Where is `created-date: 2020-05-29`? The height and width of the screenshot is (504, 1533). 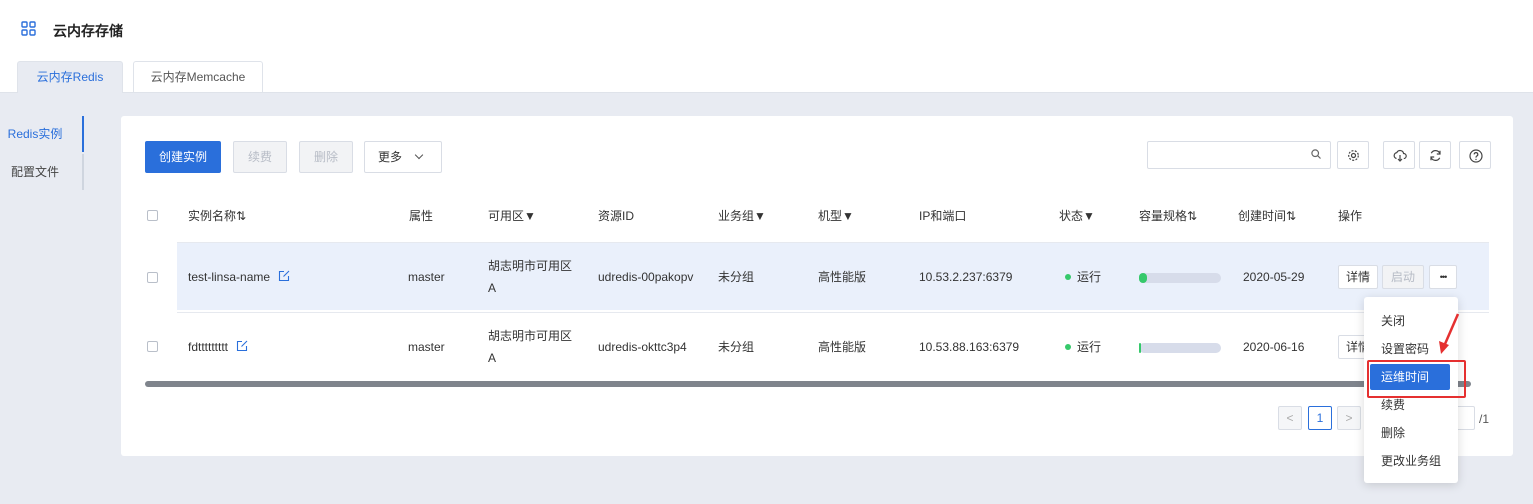
created-date: 2020-05-29 is located at coordinates (1274, 277).